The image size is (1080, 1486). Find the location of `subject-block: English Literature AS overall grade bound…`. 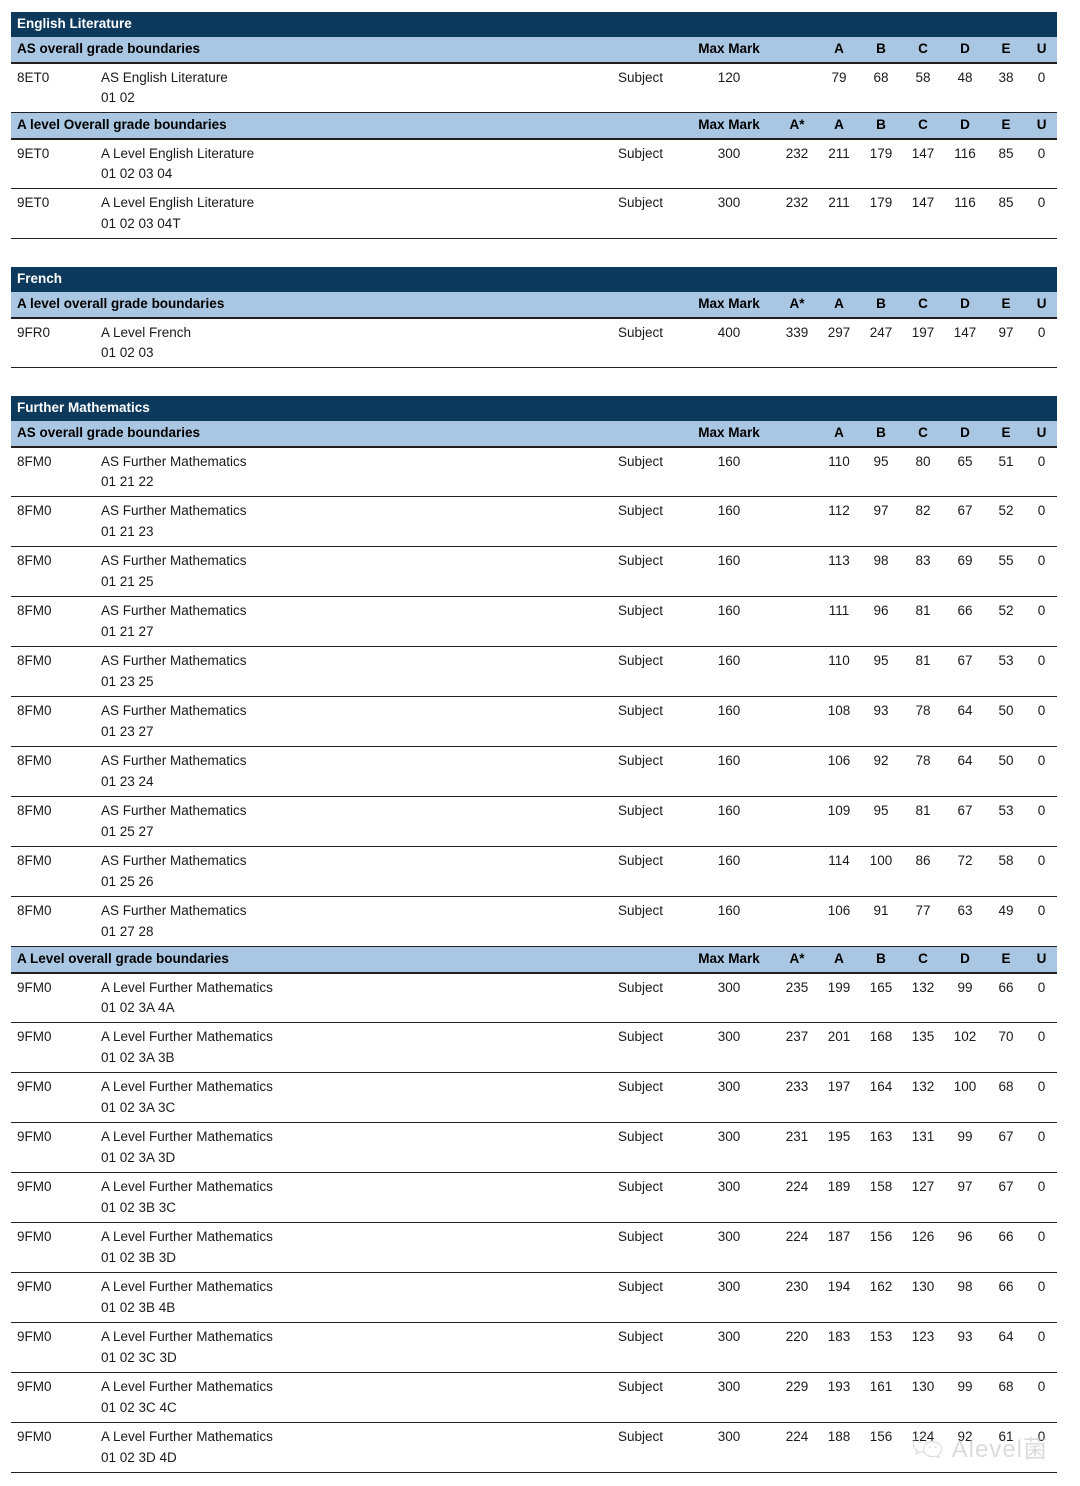

subject-block: English Literature AS overall grade bound… is located at coordinates (534, 125).